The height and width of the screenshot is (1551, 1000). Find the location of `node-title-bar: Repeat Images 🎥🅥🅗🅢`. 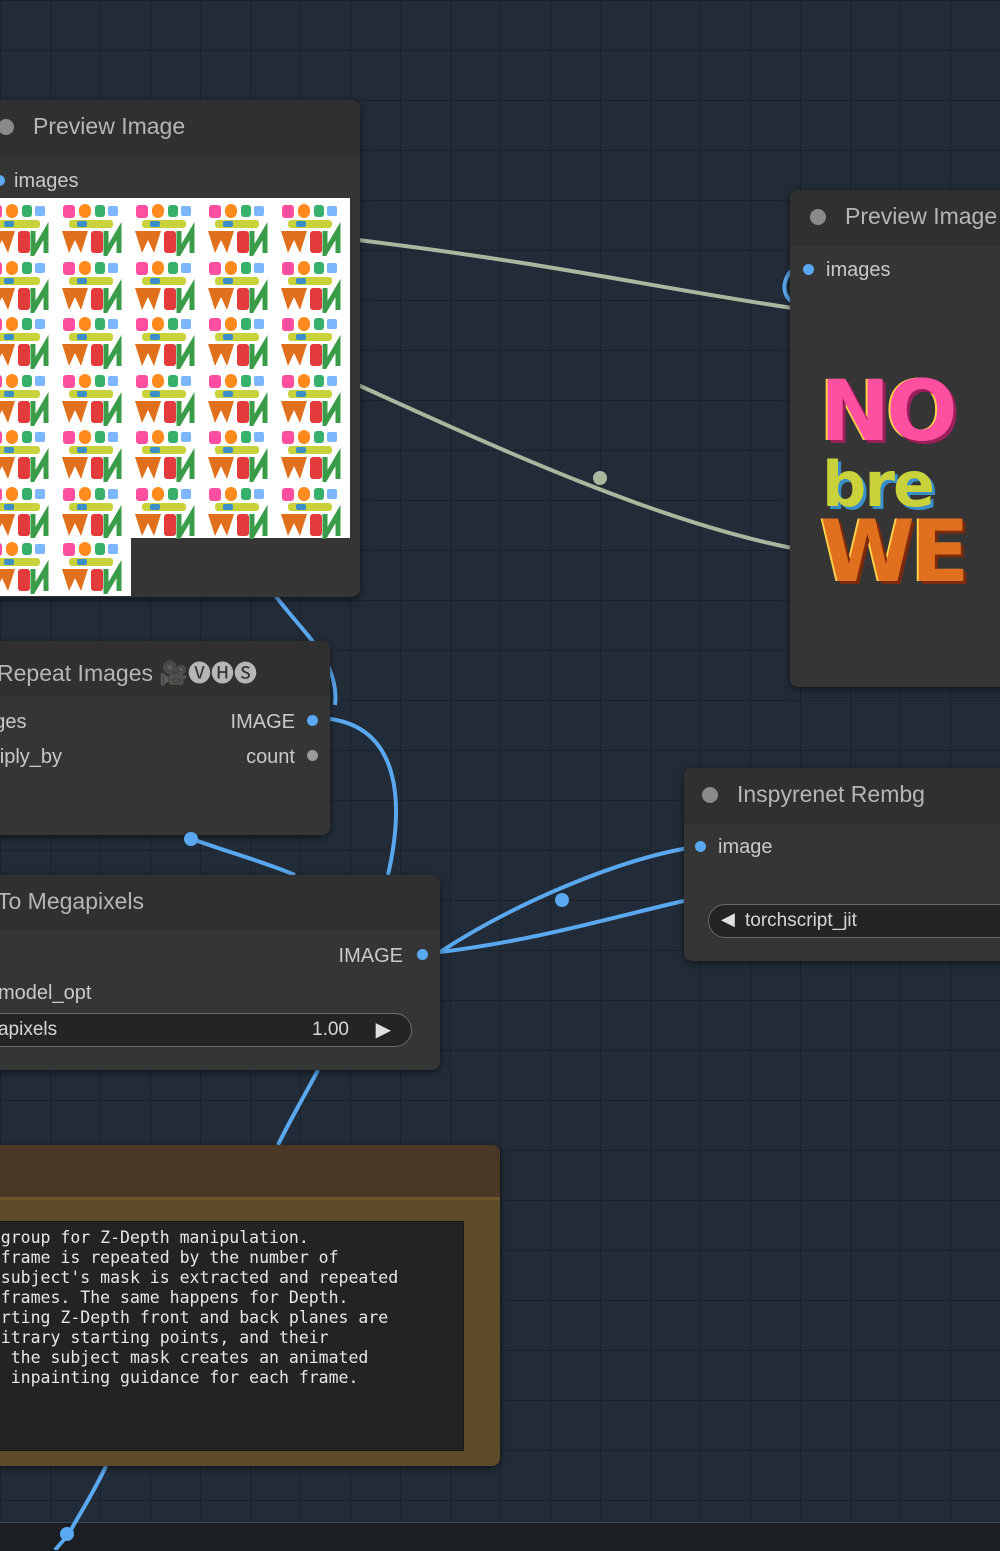

node-title-bar: Repeat Images 🎥🅥🅗🅢 is located at coordinates (165, 668).